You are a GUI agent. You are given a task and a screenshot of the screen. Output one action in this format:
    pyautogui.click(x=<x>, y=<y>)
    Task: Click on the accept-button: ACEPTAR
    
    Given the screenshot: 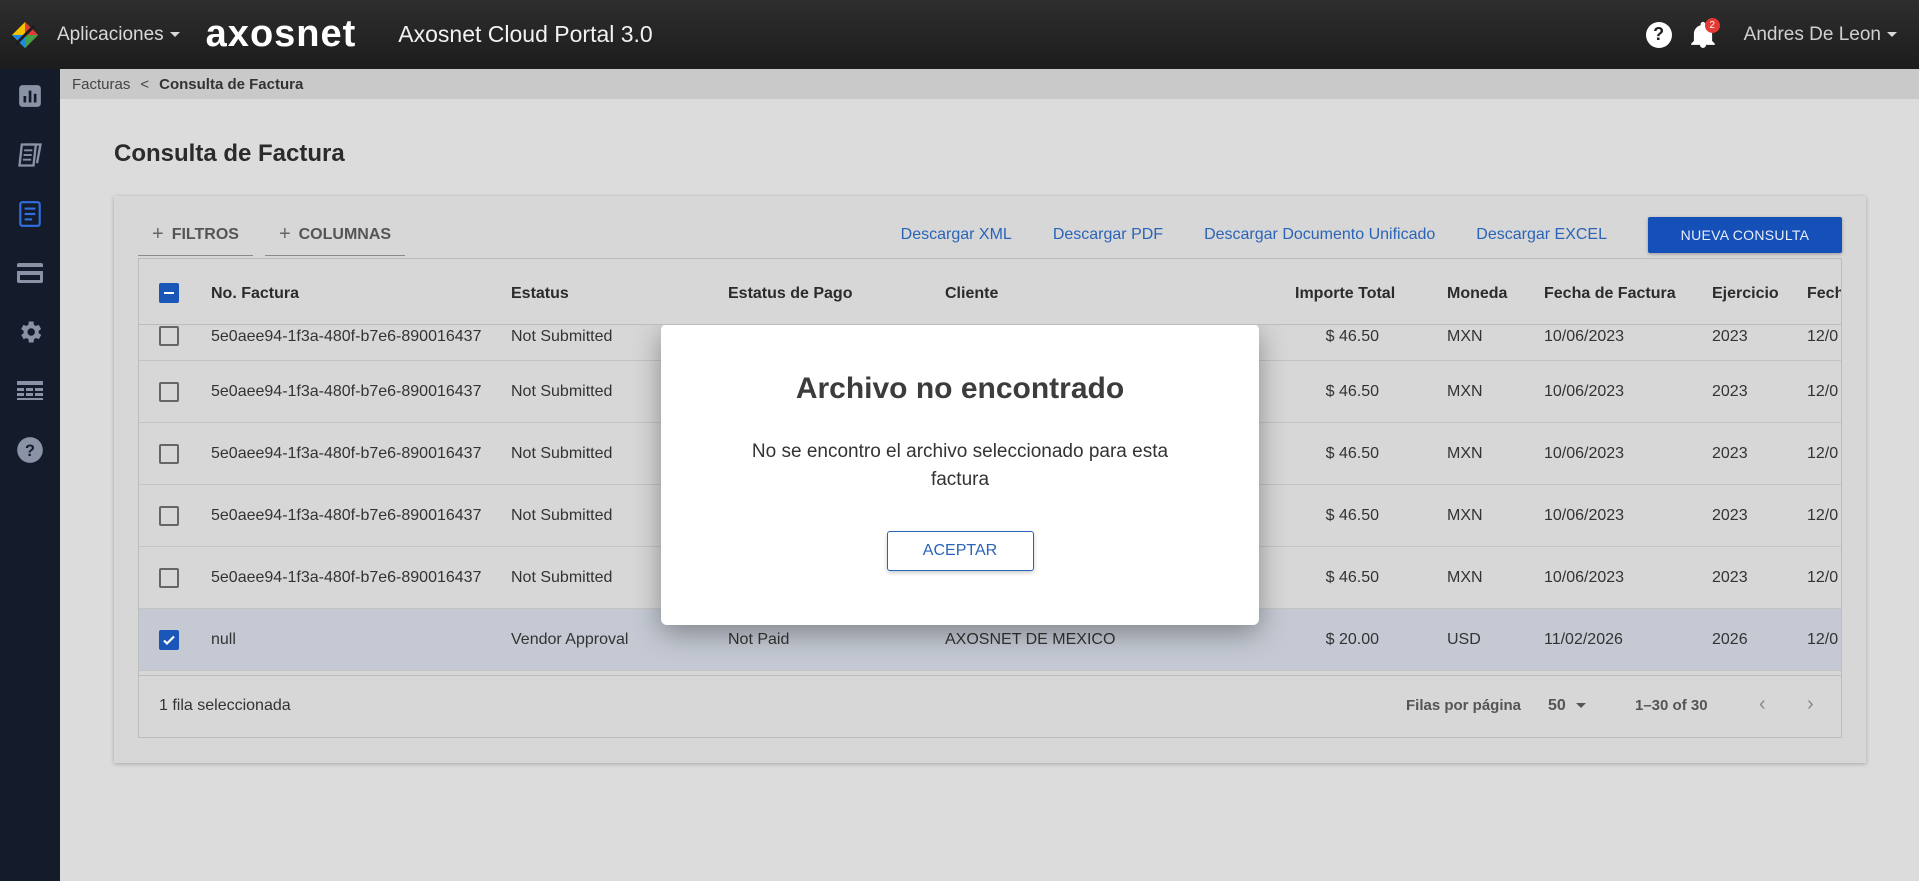 What is the action you would take?
    pyautogui.click(x=960, y=551)
    